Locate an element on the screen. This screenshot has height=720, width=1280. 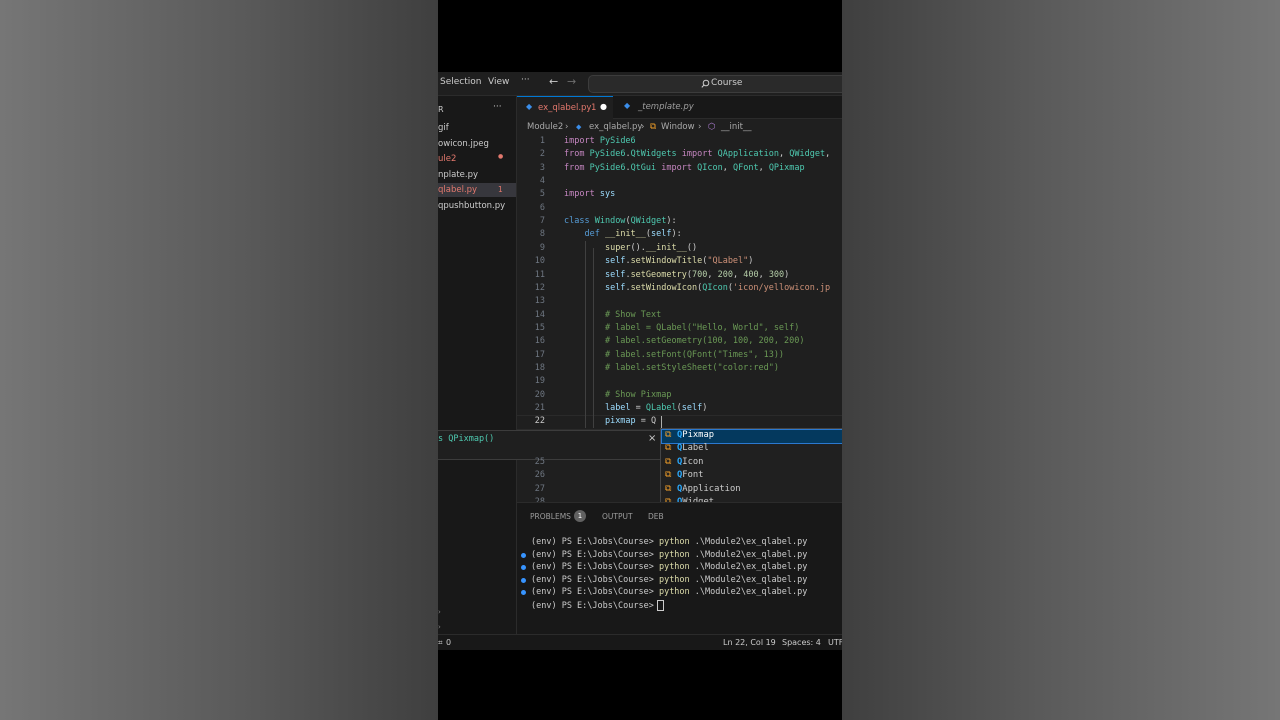
explorer-item-label: qpushbutton.py is located at coordinates (472, 206).